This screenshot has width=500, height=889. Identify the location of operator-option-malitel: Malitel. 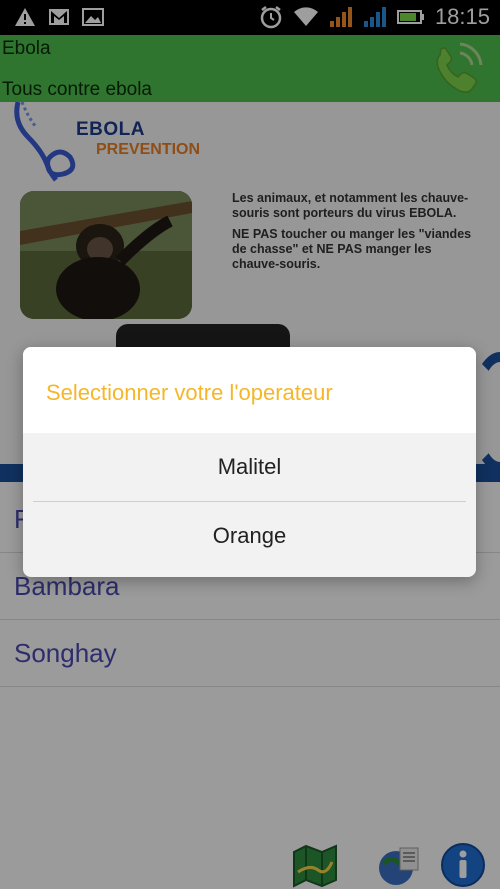
(249, 467).